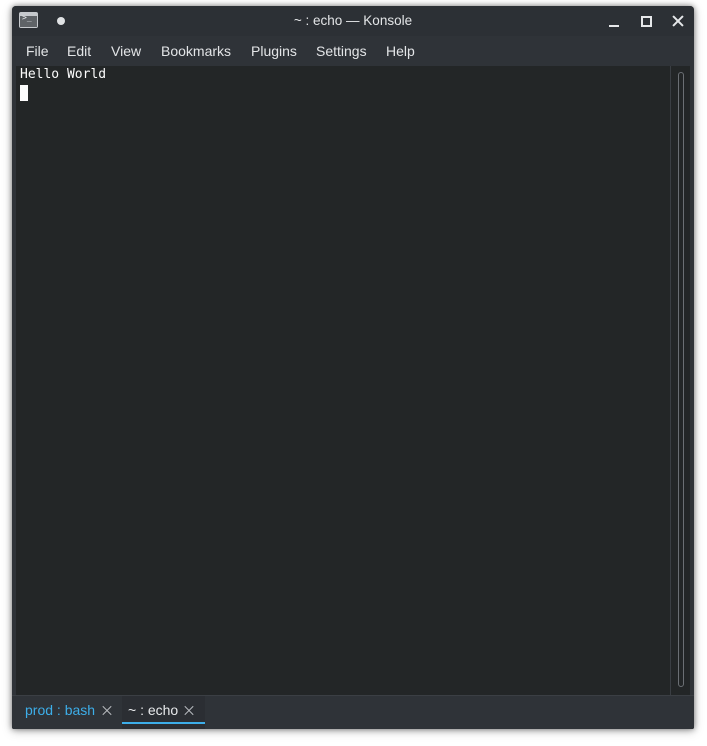  What do you see at coordinates (274, 51) in the screenshot?
I see `menu-plugins: Plugins` at bounding box center [274, 51].